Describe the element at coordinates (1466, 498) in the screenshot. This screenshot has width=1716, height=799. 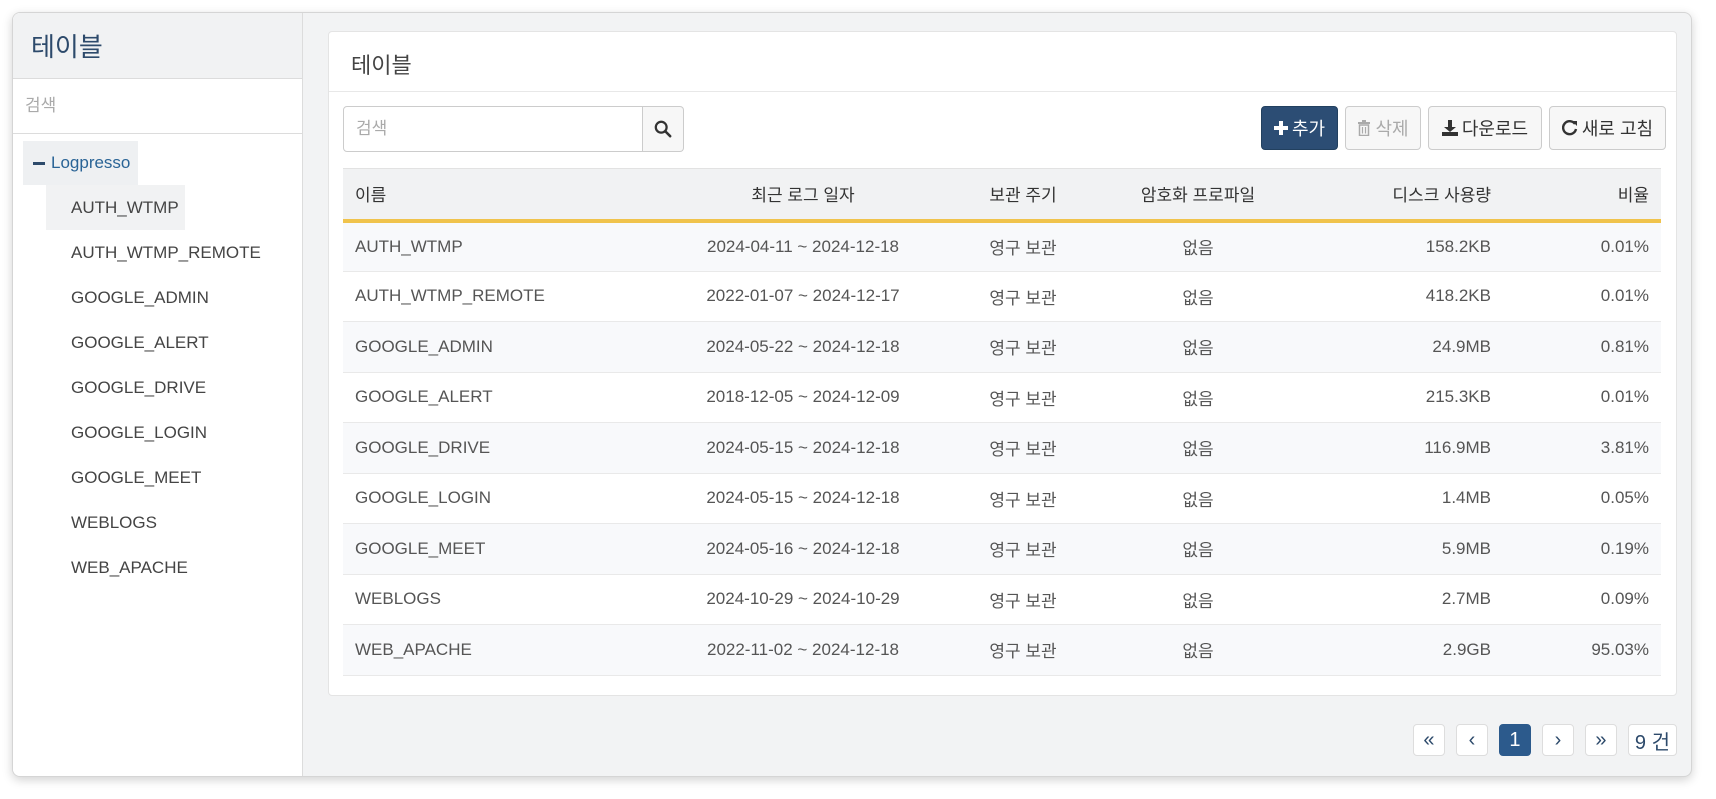
I see `cell-disk: 1.4MB` at that location.